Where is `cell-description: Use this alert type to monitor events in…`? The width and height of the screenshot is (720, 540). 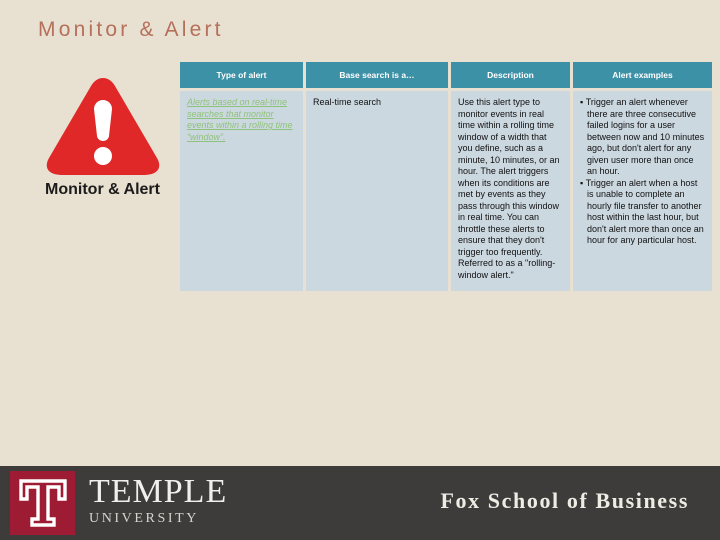
cell-description: Use this alert type to monitor events in… is located at coordinates (510, 191).